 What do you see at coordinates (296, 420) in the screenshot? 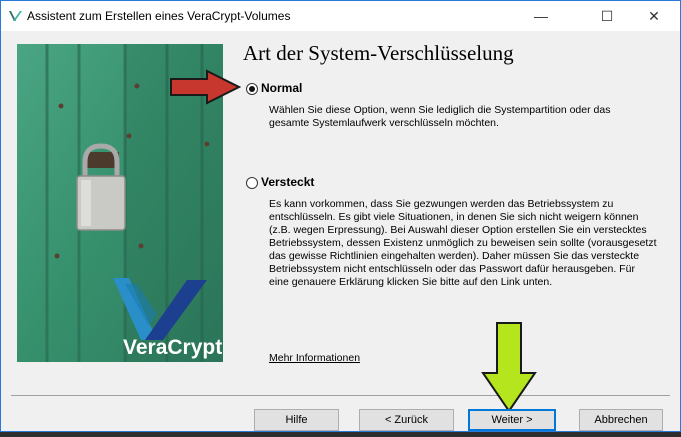
I see `help-button: Hilfe` at bounding box center [296, 420].